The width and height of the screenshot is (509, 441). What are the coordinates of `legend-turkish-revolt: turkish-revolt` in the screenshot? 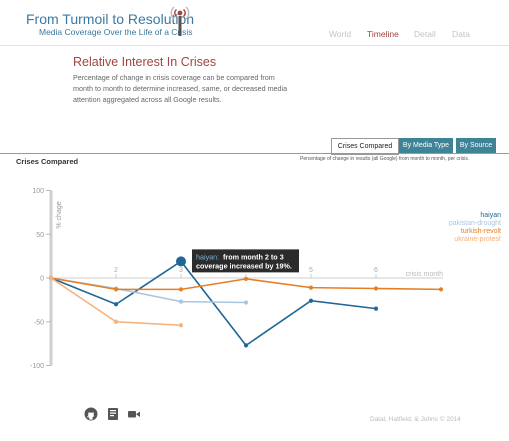 It's located at (481, 231).